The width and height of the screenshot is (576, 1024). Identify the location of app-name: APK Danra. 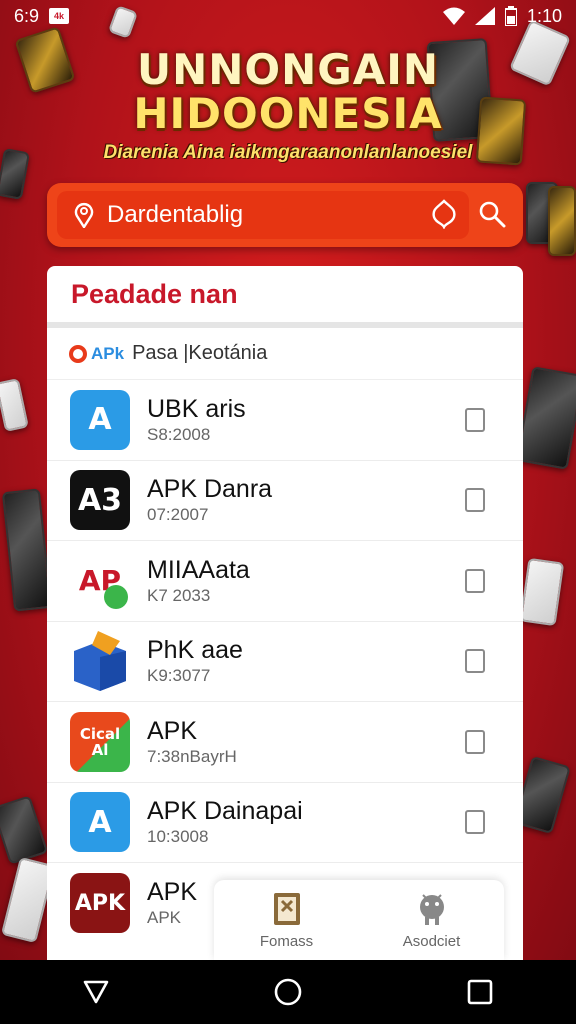
(210, 489).